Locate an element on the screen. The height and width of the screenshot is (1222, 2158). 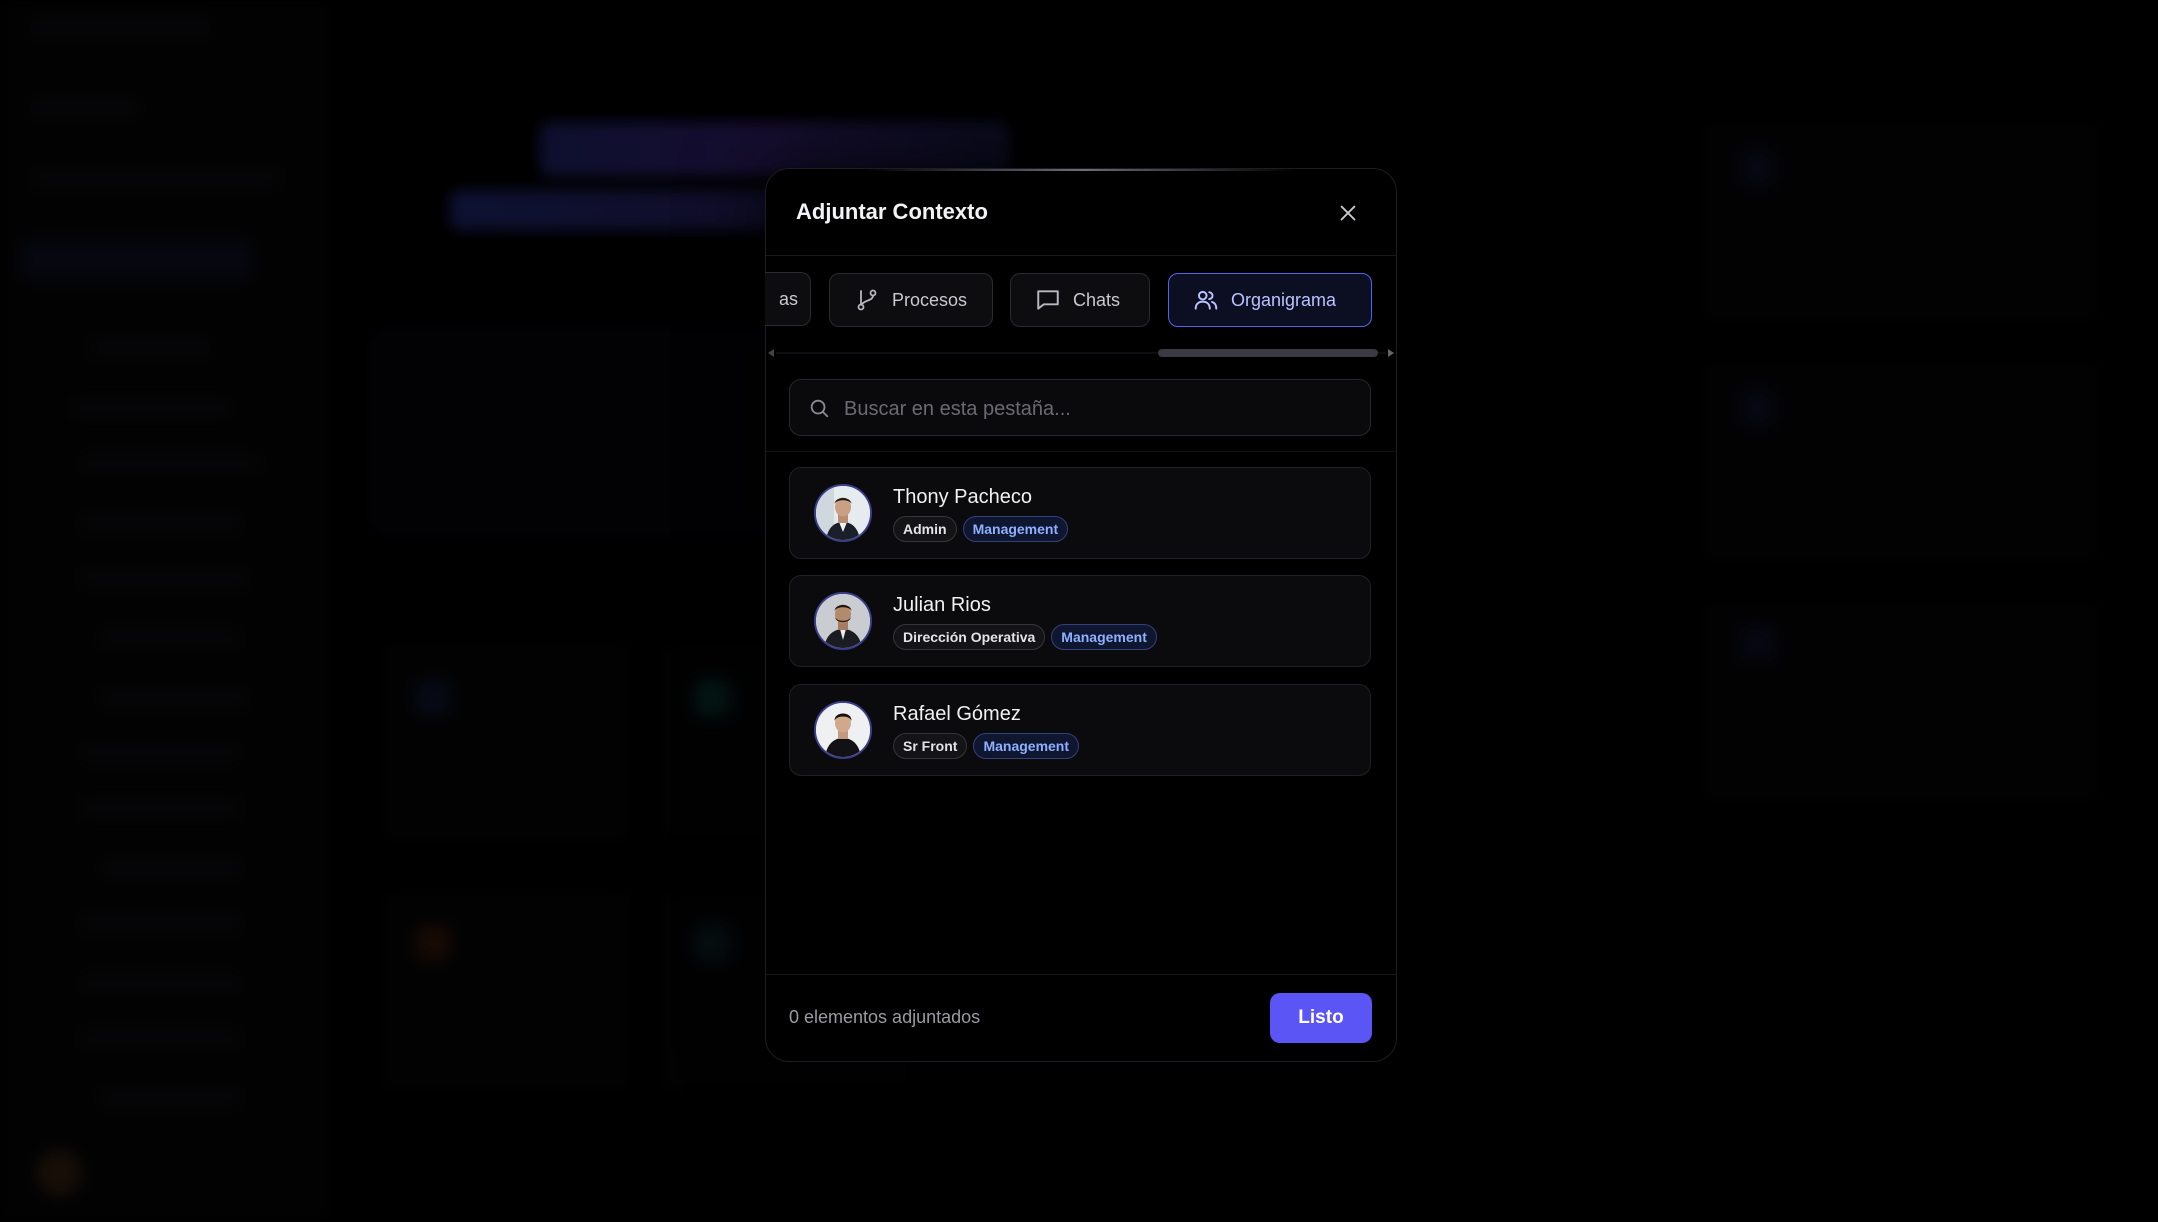
list-item: Thony Pacheco Admin Management is located at coordinates (1080, 513).